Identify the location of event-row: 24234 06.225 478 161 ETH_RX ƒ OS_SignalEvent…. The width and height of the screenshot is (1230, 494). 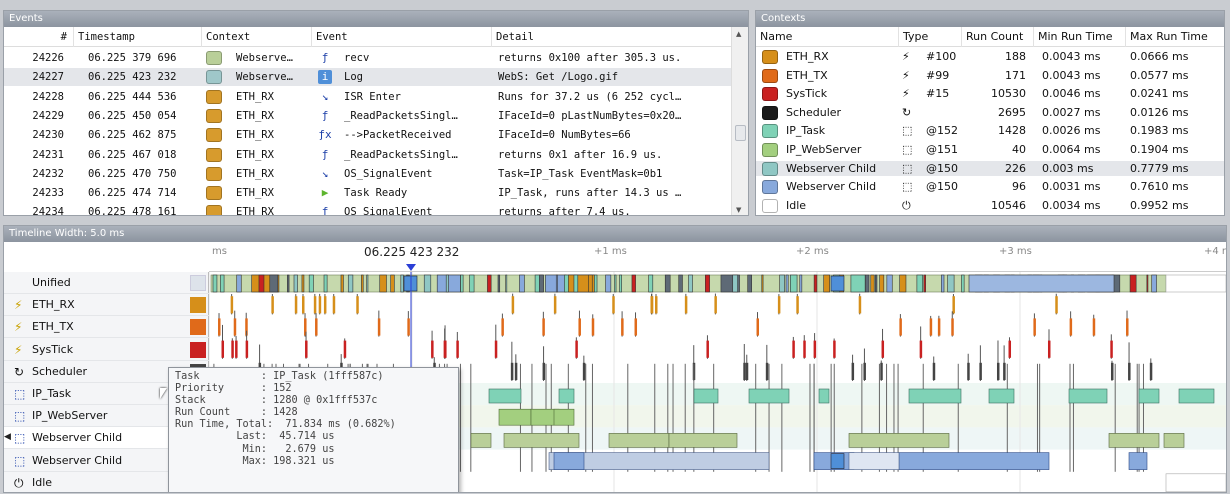
(368, 209).